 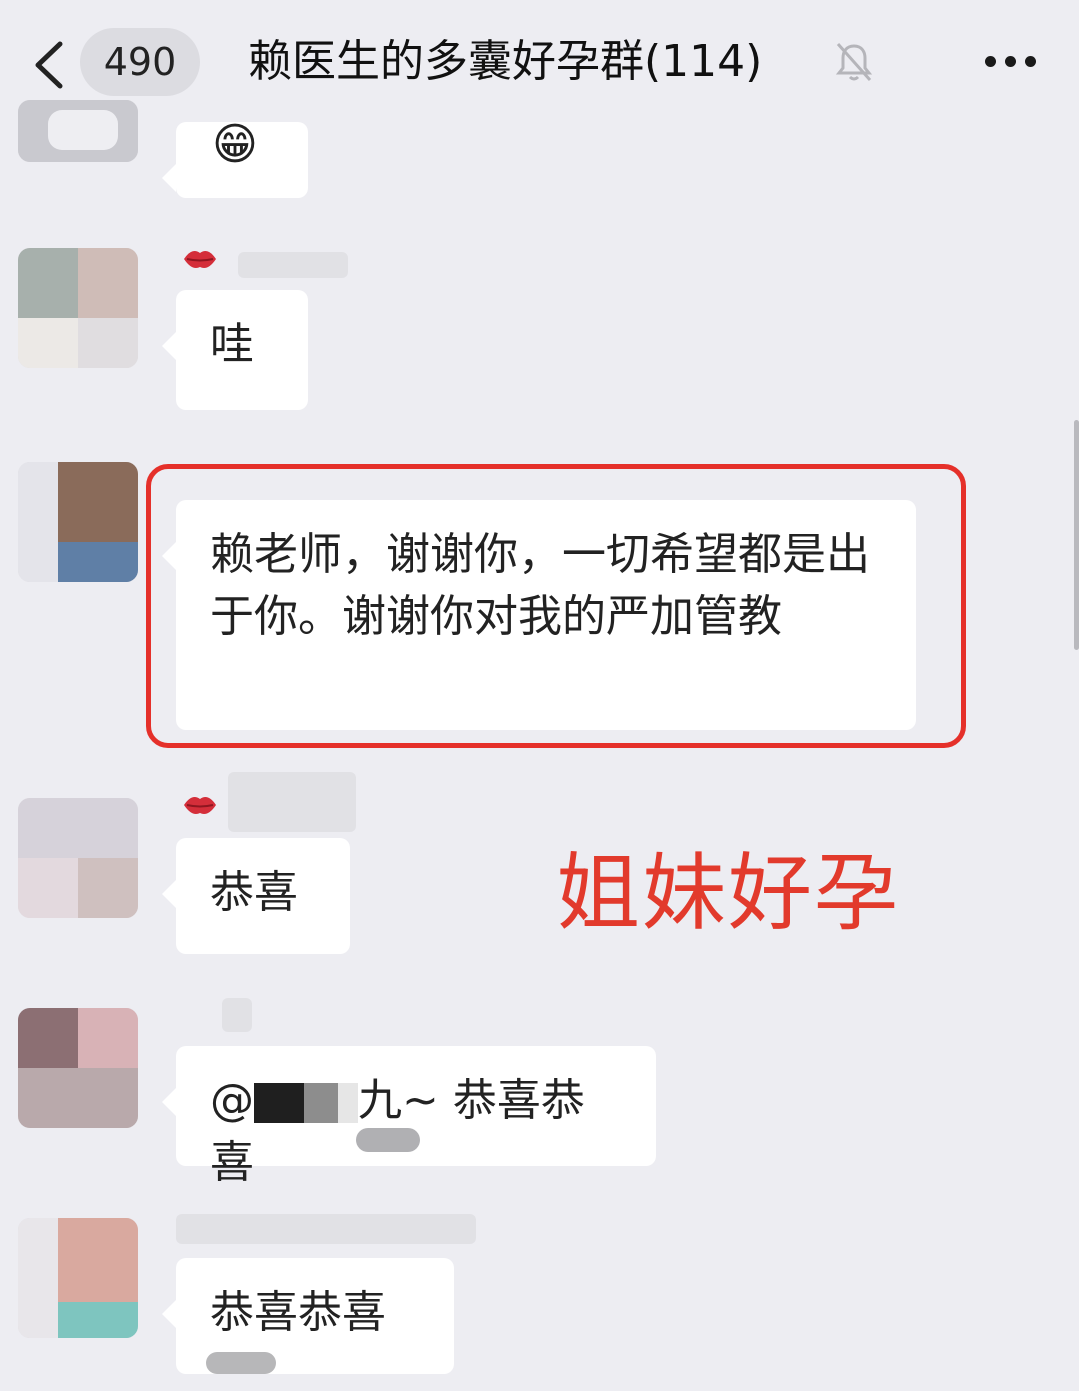 What do you see at coordinates (235, 144) in the screenshot?
I see `grinning-face-emoji: 😁` at bounding box center [235, 144].